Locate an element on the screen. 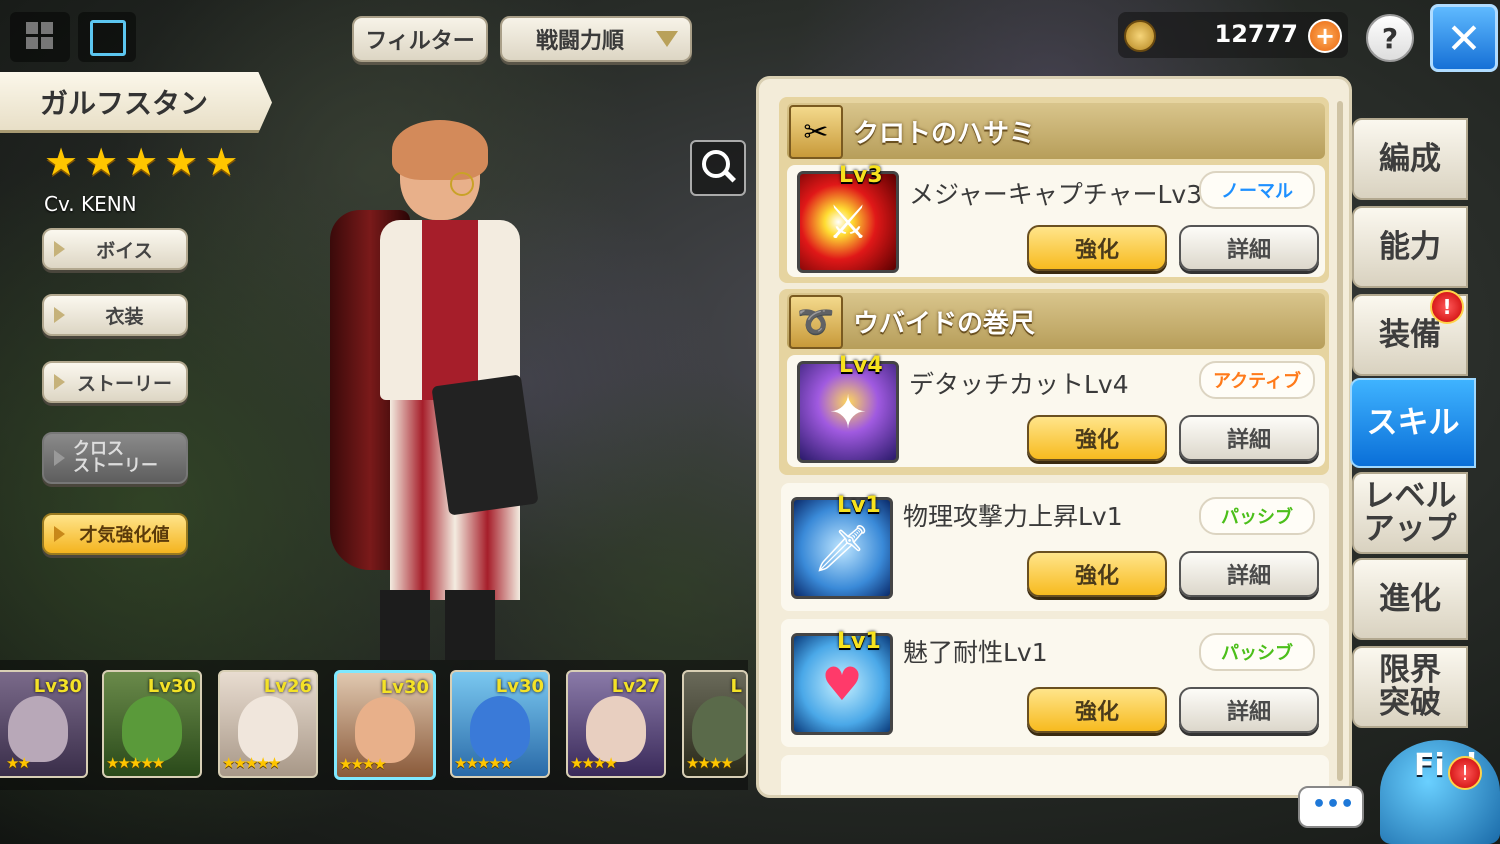  currency-value: 12777 is located at coordinates (1256, 34).